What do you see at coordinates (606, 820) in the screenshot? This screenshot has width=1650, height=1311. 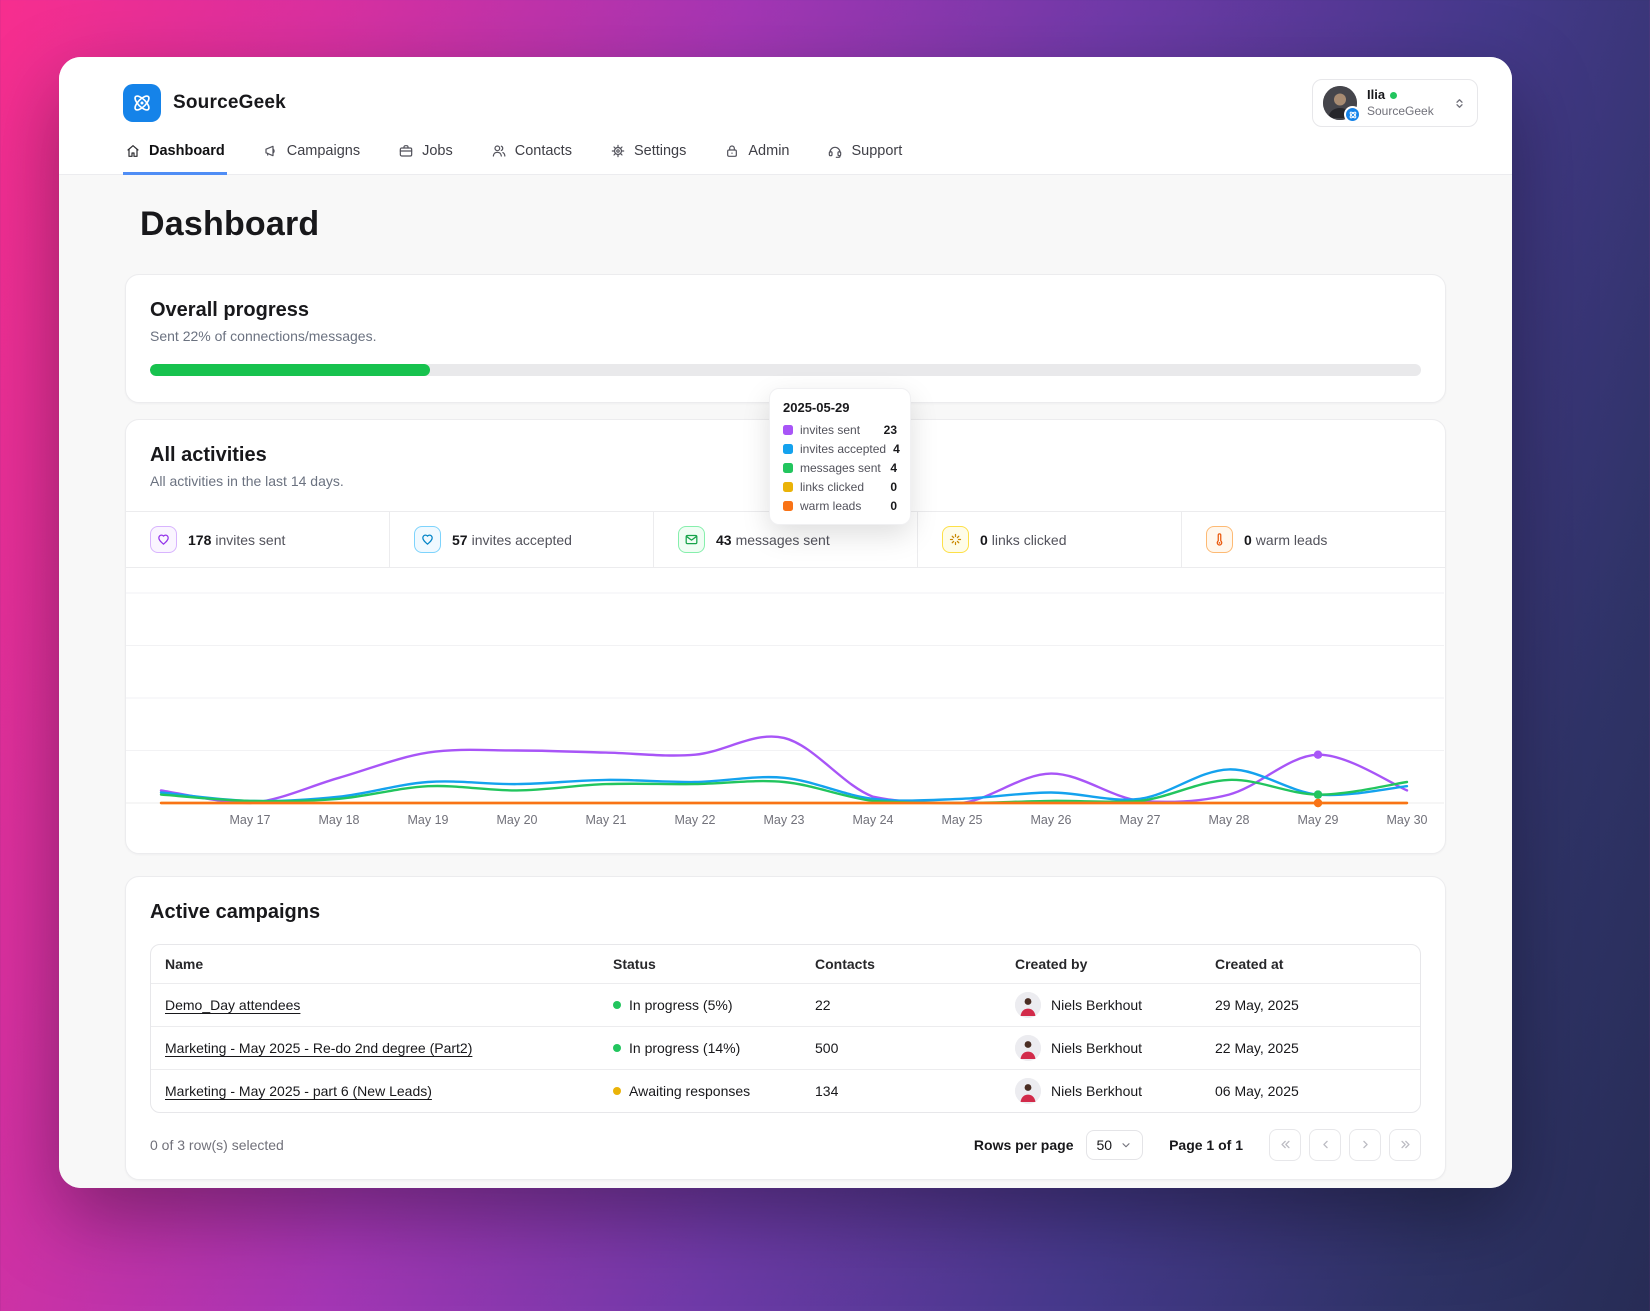 I see `svg-text: May 21` at bounding box center [606, 820].